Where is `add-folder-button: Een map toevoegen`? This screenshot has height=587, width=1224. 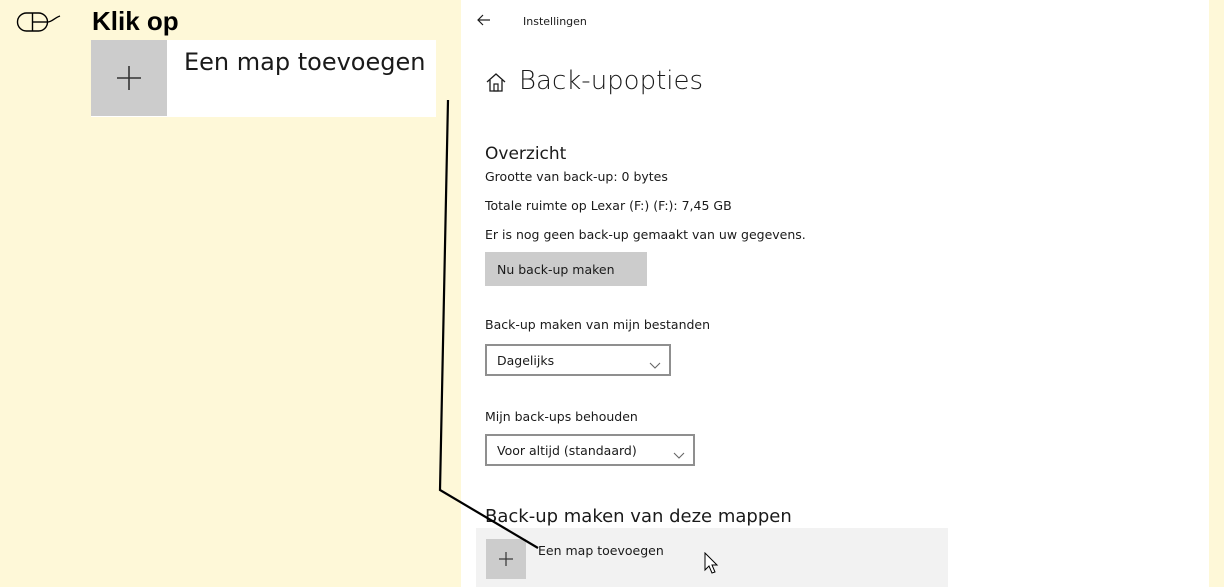 add-folder-button: Een map toevoegen is located at coordinates (712, 557).